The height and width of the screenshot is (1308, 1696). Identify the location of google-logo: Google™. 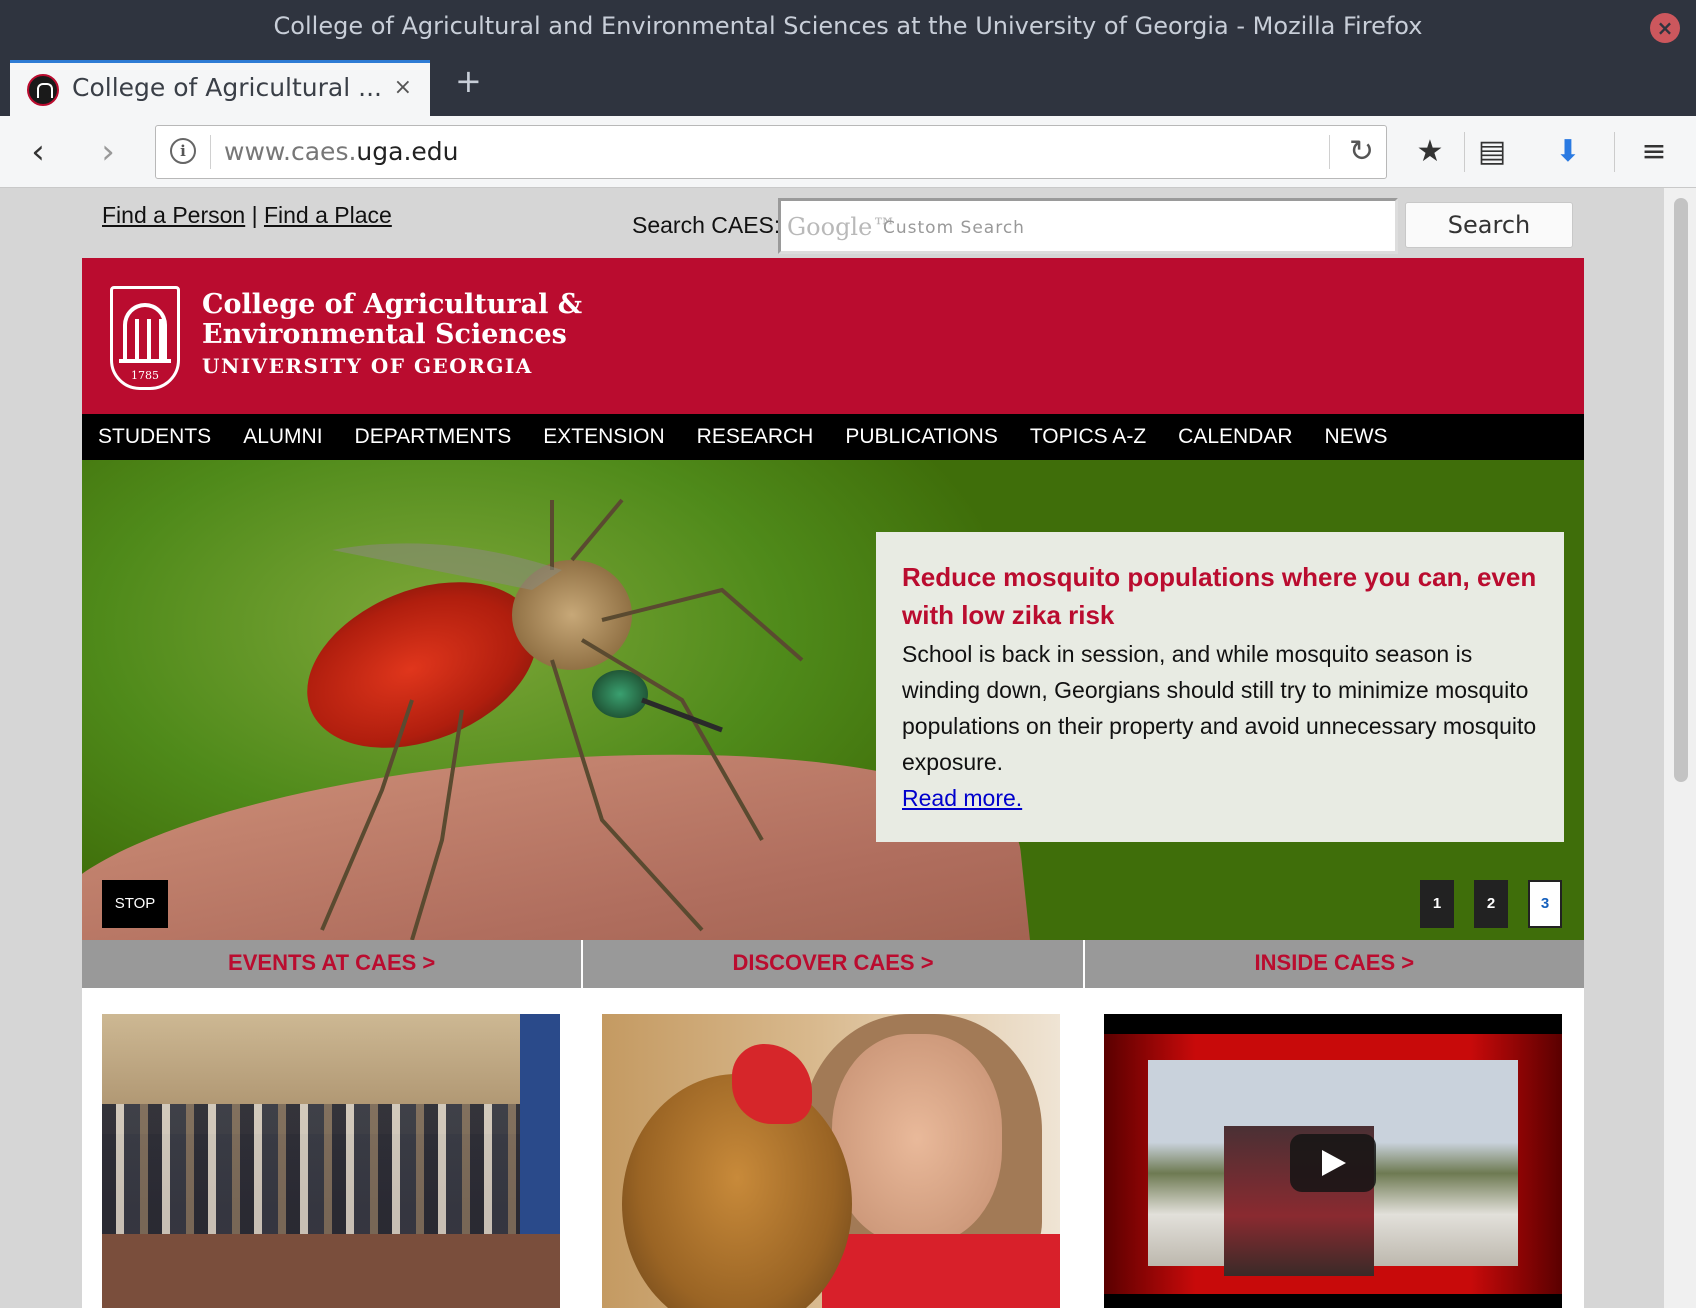
(842, 227).